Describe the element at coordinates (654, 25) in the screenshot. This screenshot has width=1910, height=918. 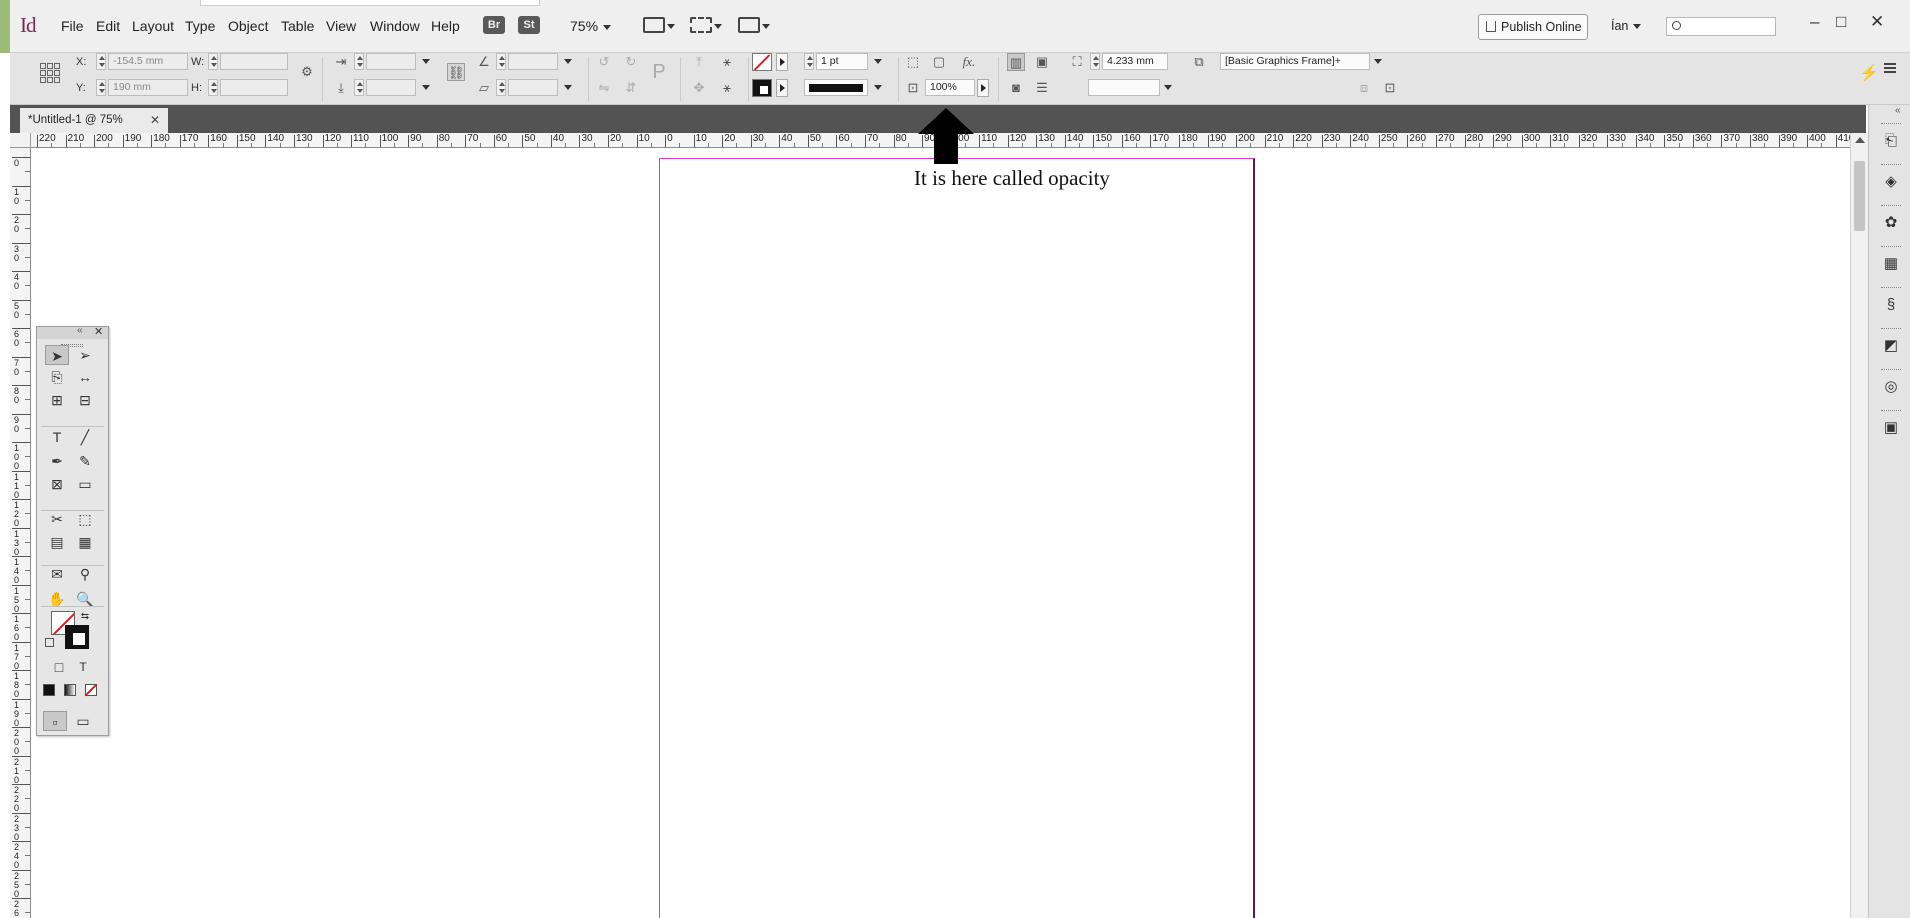
I see `view-options-icon` at that location.